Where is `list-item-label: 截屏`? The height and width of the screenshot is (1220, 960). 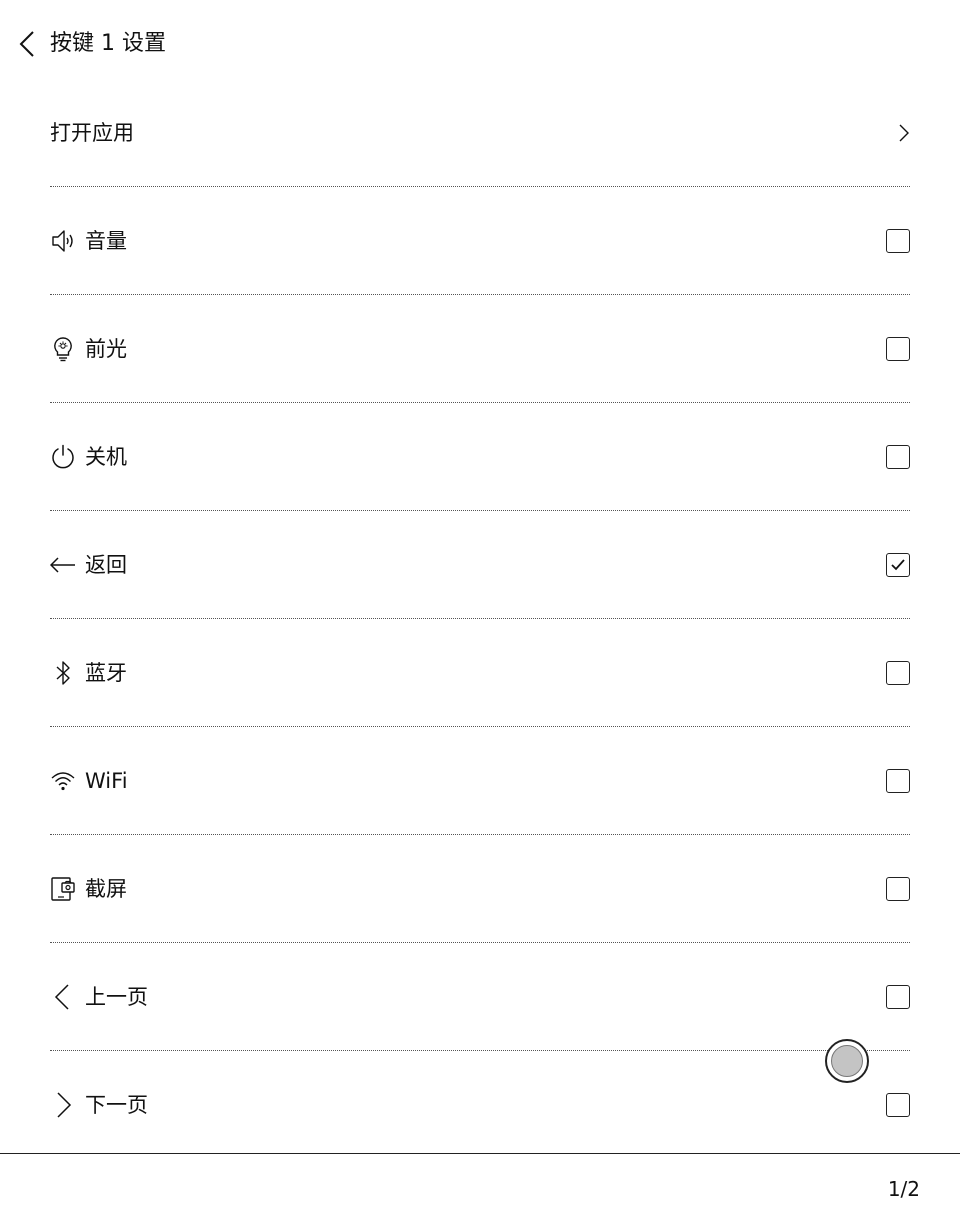
list-item-label: 截屏 is located at coordinates (106, 888).